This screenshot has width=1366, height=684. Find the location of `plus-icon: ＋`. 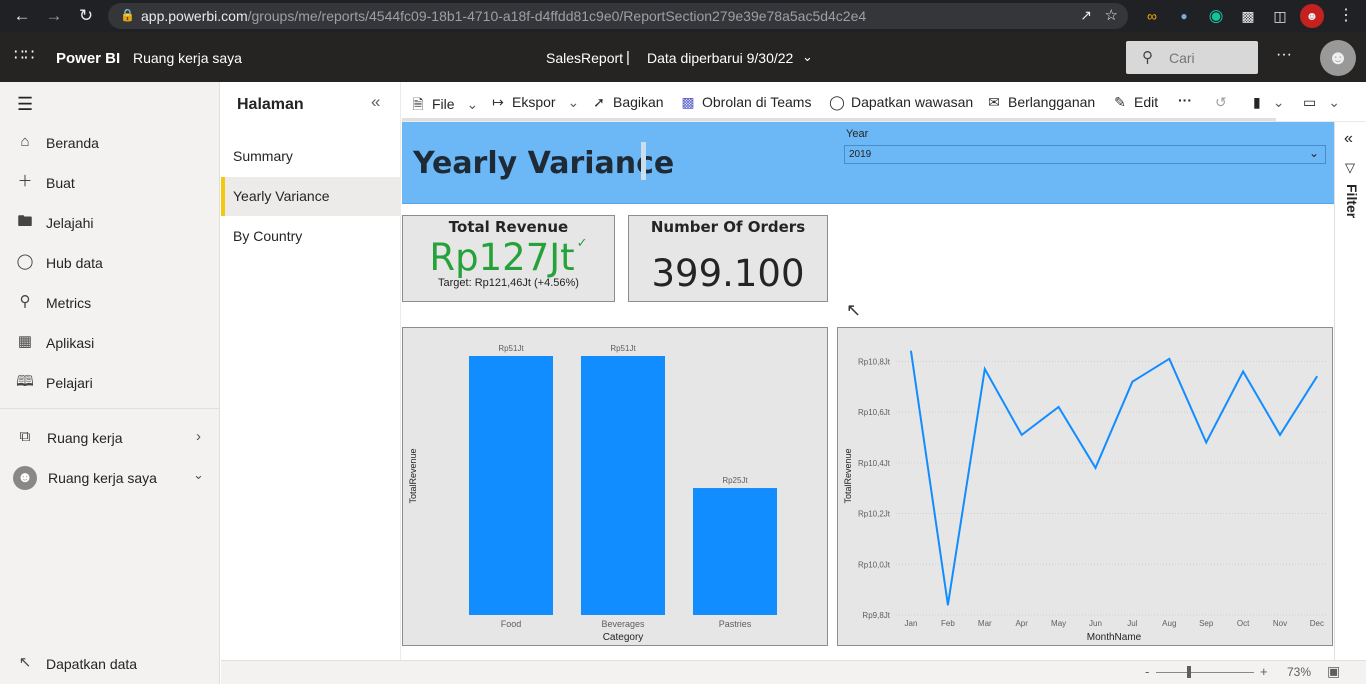

plus-icon: ＋ is located at coordinates (25, 181).